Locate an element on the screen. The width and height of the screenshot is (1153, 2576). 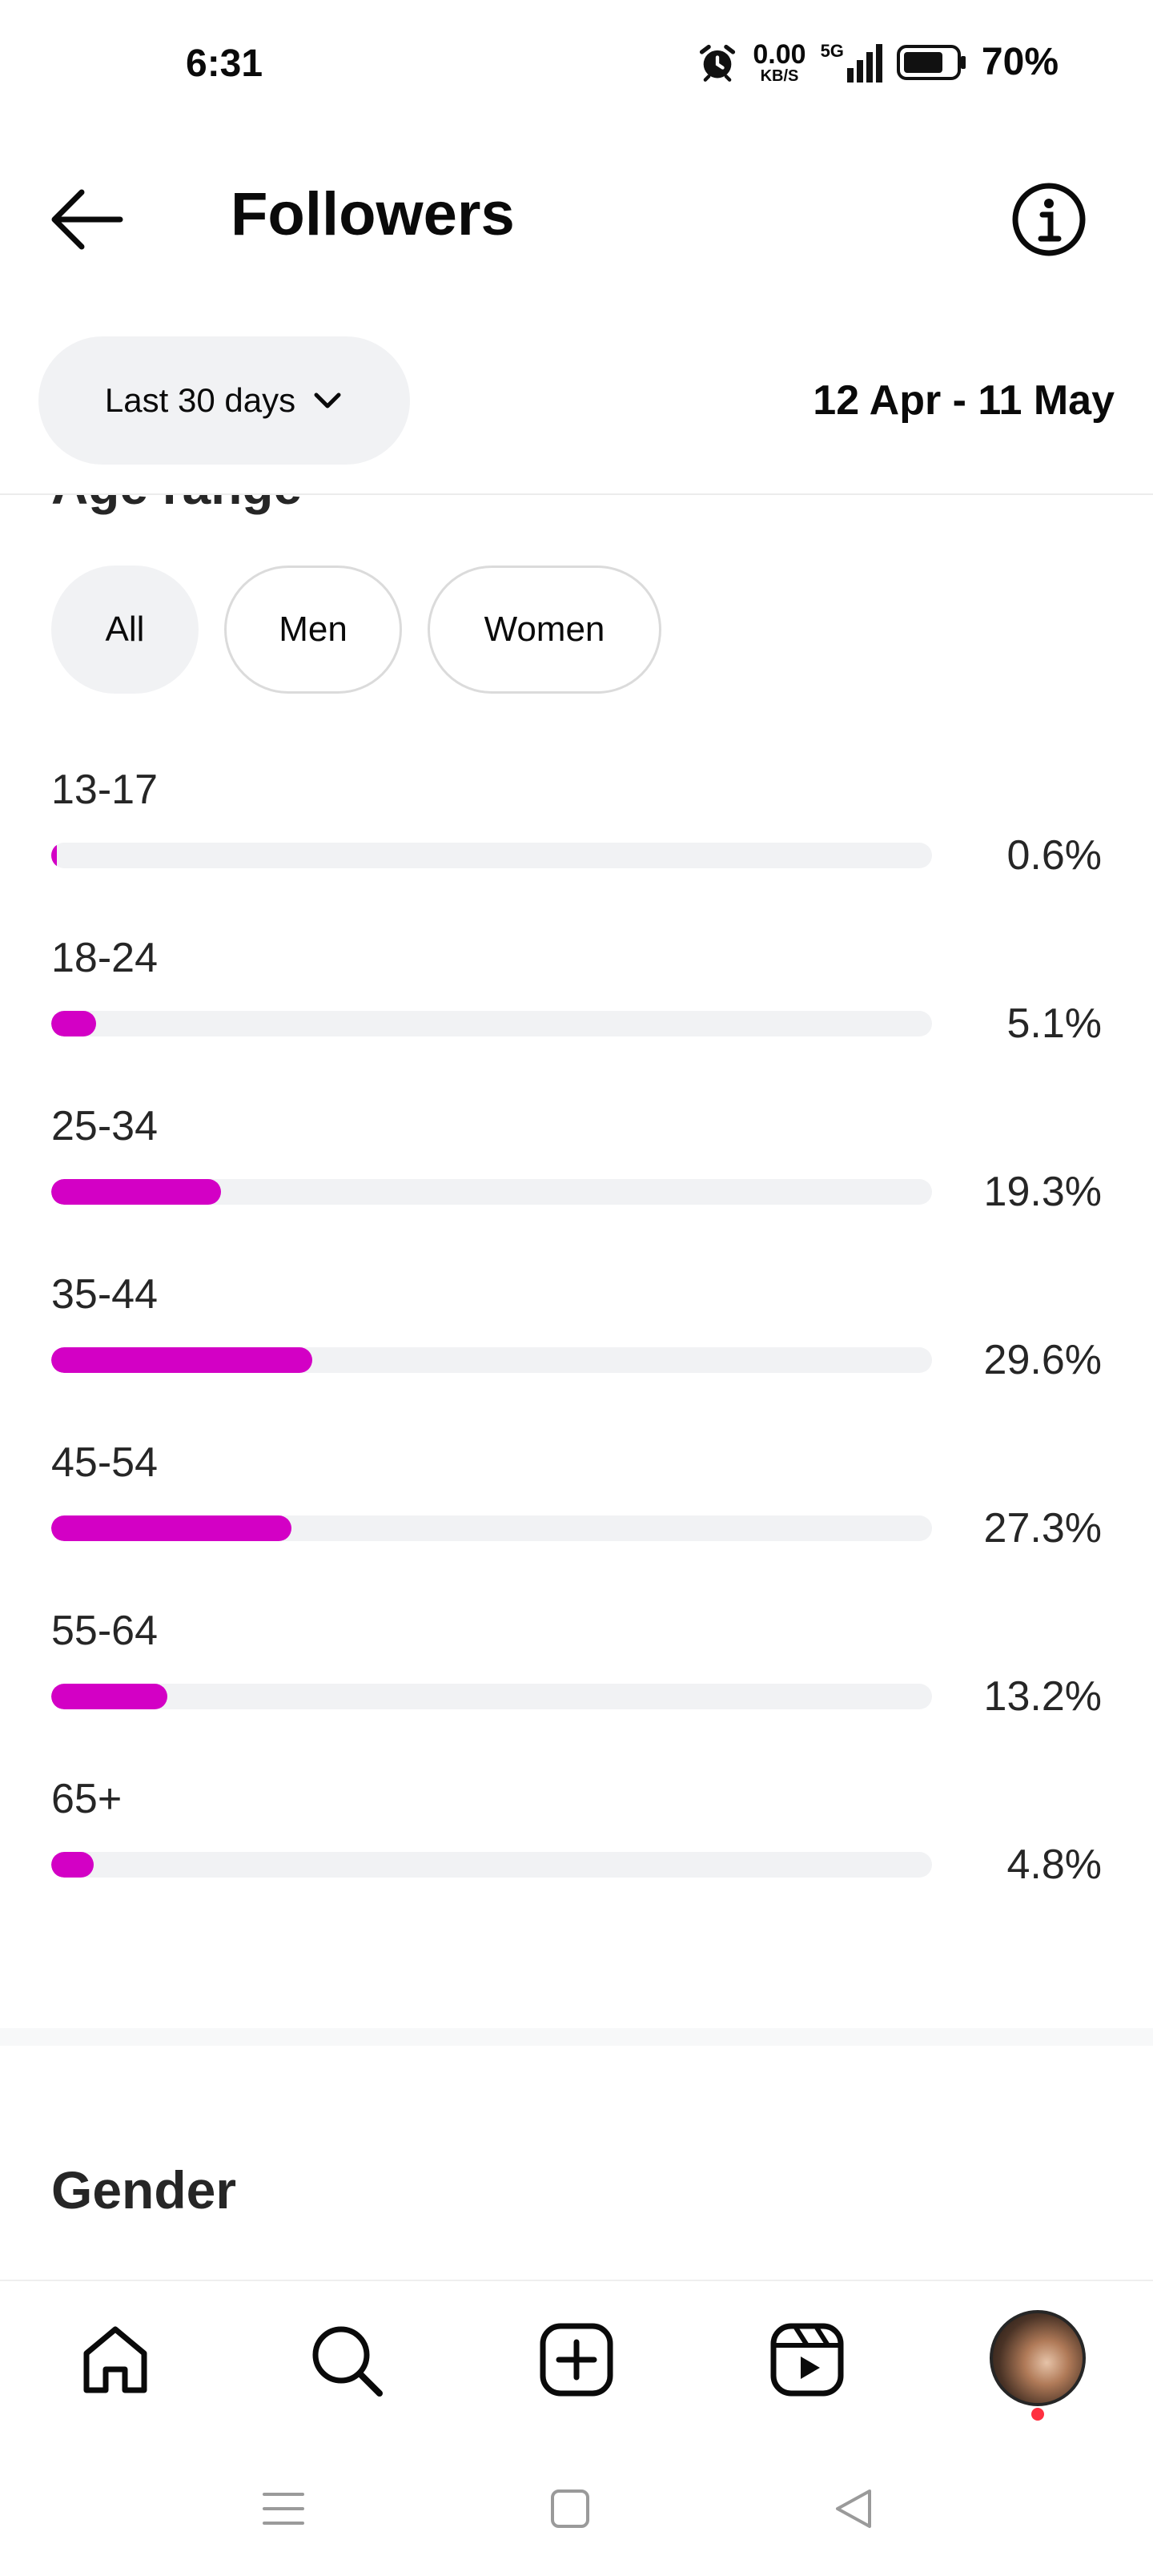
age-row: 55-64 13.2% is located at coordinates (576, 1691).